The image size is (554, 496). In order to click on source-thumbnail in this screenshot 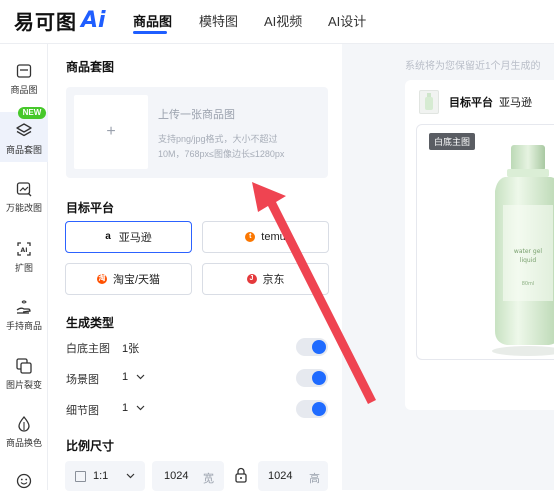, I will do `click(429, 102)`.